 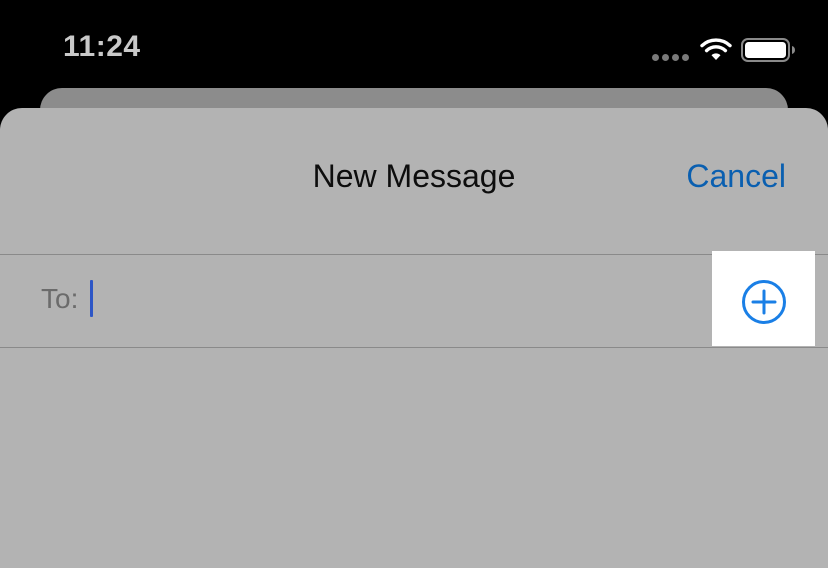 I want to click on battery-icon, so click(x=768, y=50).